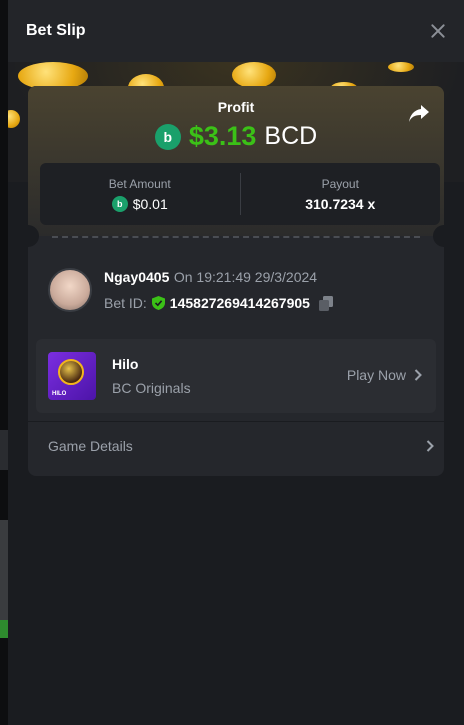 The image size is (464, 725). Describe the element at coordinates (438, 31) in the screenshot. I see `close-icon` at that location.